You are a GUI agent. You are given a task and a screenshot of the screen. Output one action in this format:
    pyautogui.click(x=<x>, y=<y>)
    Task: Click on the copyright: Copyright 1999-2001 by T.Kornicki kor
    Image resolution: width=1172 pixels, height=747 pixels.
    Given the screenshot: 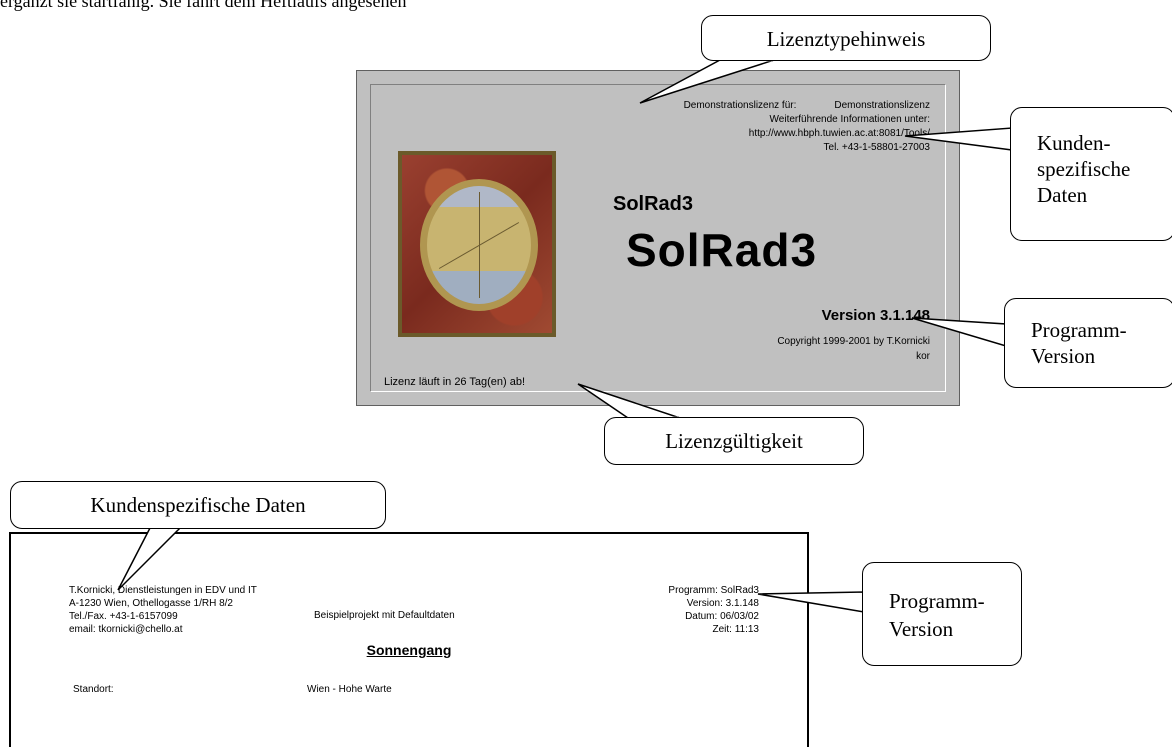 What is the action you would take?
    pyautogui.click(x=853, y=349)
    